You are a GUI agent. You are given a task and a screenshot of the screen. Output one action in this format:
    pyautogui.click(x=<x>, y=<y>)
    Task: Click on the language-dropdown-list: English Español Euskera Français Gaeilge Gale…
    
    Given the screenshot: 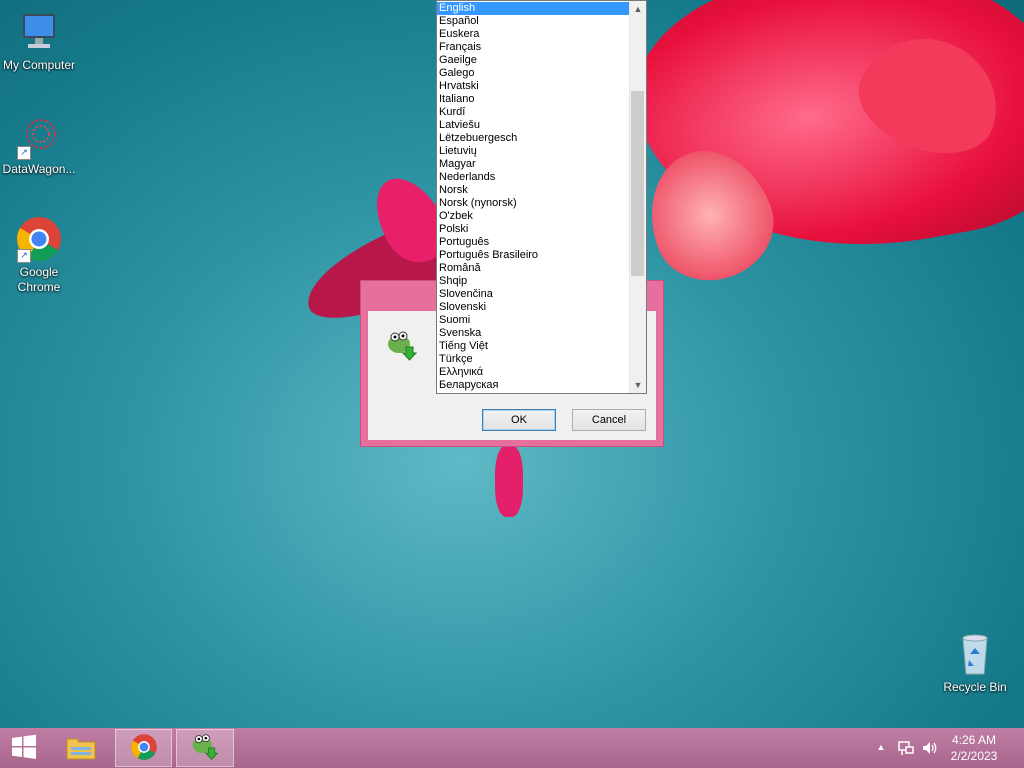 What is the action you would take?
    pyautogui.click(x=541, y=197)
    